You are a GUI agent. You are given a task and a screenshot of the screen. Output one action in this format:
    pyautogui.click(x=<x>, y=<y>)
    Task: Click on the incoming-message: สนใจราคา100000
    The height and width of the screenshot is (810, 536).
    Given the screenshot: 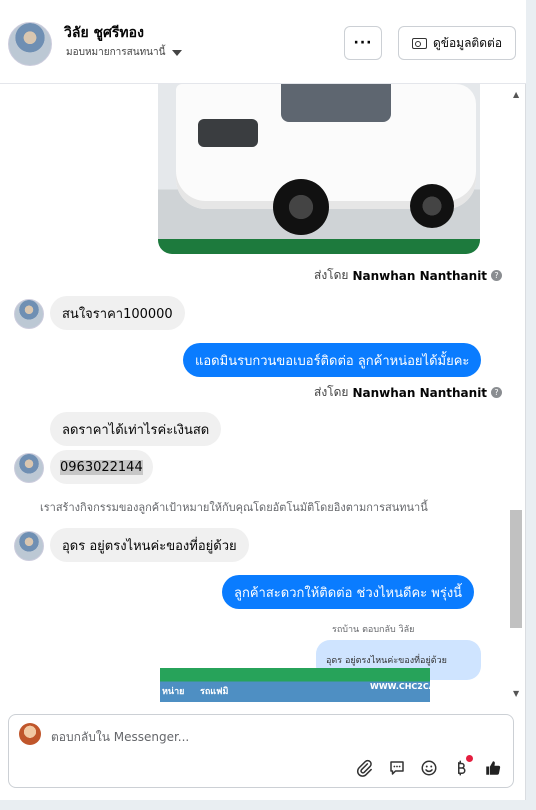 What is the action you would take?
    pyautogui.click(x=117, y=313)
    